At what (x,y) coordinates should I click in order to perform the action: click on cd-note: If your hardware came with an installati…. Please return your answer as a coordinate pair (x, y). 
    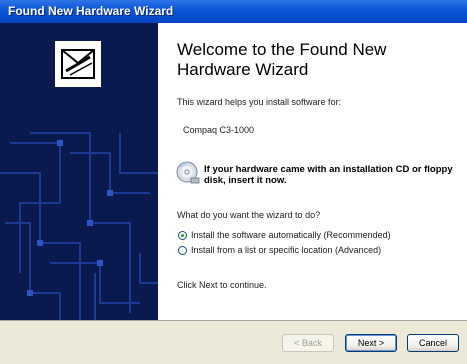
    Looking at the image, I should click on (328, 175).